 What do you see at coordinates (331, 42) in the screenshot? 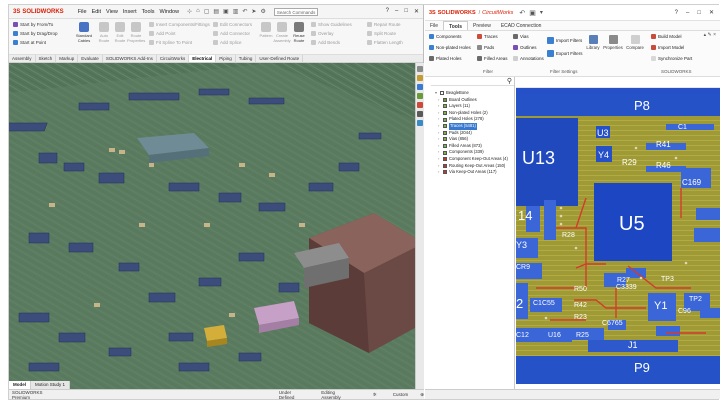
I see `add-bends-button: Add Bends` at bounding box center [331, 42].